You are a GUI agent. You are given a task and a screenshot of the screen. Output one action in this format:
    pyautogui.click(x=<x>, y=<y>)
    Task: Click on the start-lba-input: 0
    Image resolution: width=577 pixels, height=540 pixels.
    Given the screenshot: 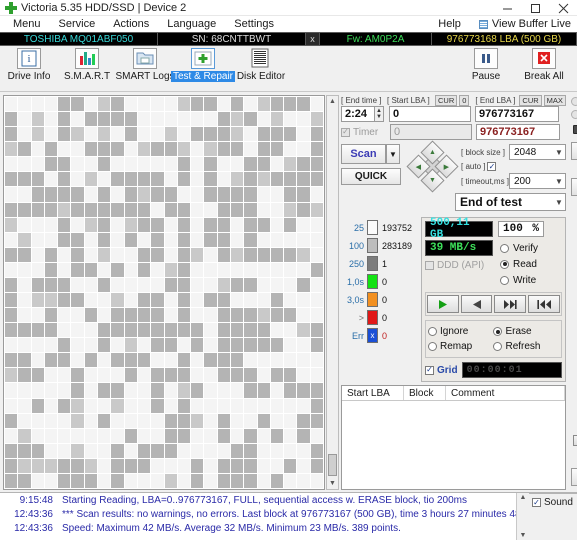 What is the action you would take?
    pyautogui.click(x=430, y=114)
    